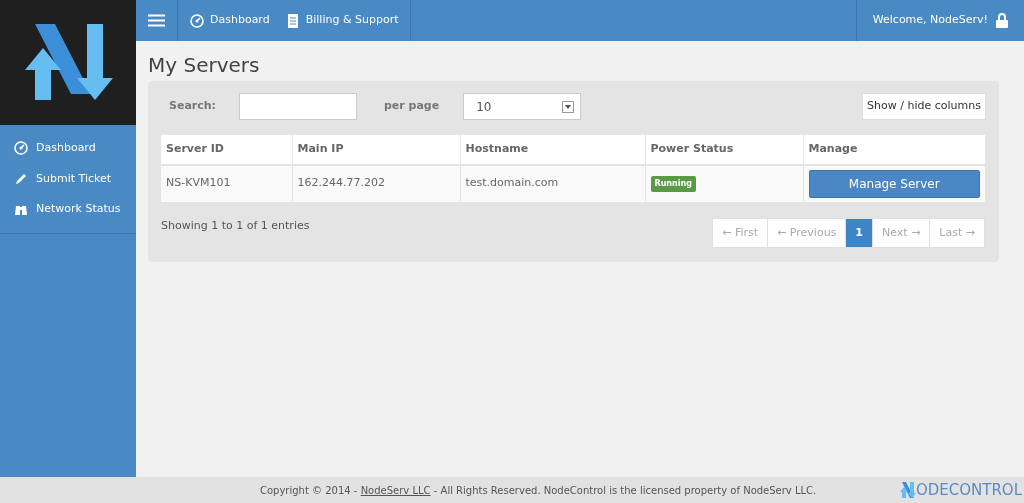  What do you see at coordinates (235, 225) in the screenshot?
I see `entries-info: Showing 1 to 1 of 1 entries` at bounding box center [235, 225].